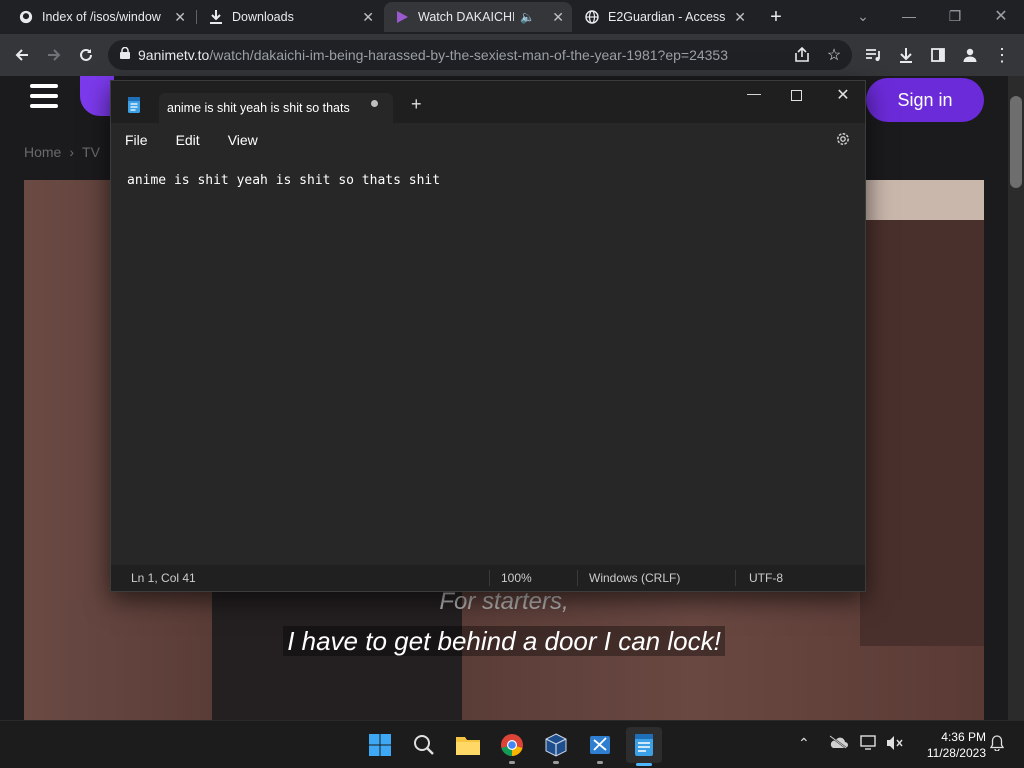  What do you see at coordinates (243, 140) in the screenshot?
I see `menu-view: View` at bounding box center [243, 140].